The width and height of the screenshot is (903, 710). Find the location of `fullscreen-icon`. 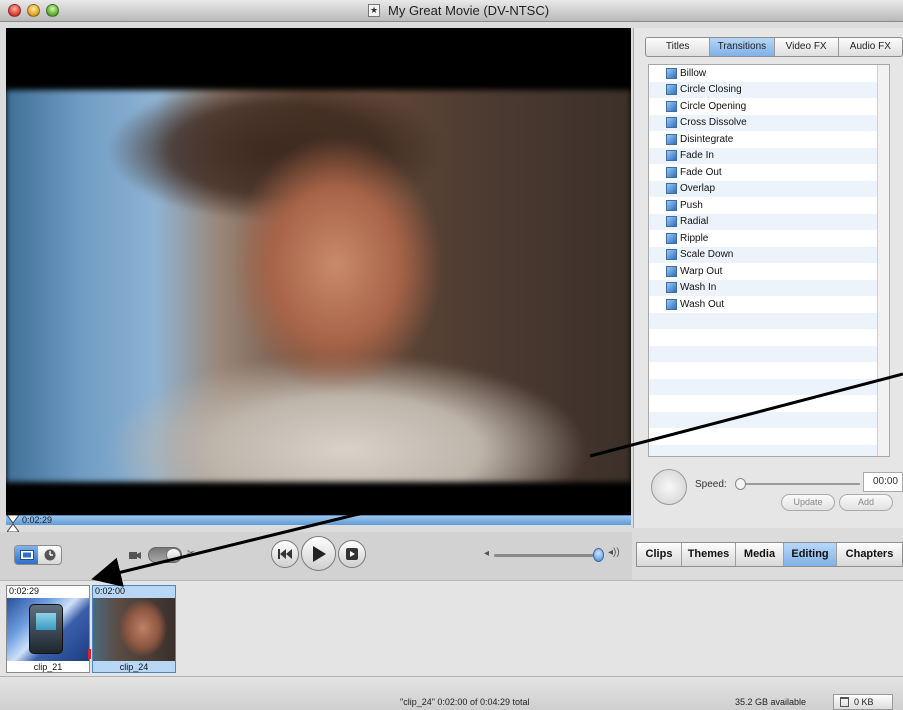

fullscreen-icon is located at coordinates (352, 554).